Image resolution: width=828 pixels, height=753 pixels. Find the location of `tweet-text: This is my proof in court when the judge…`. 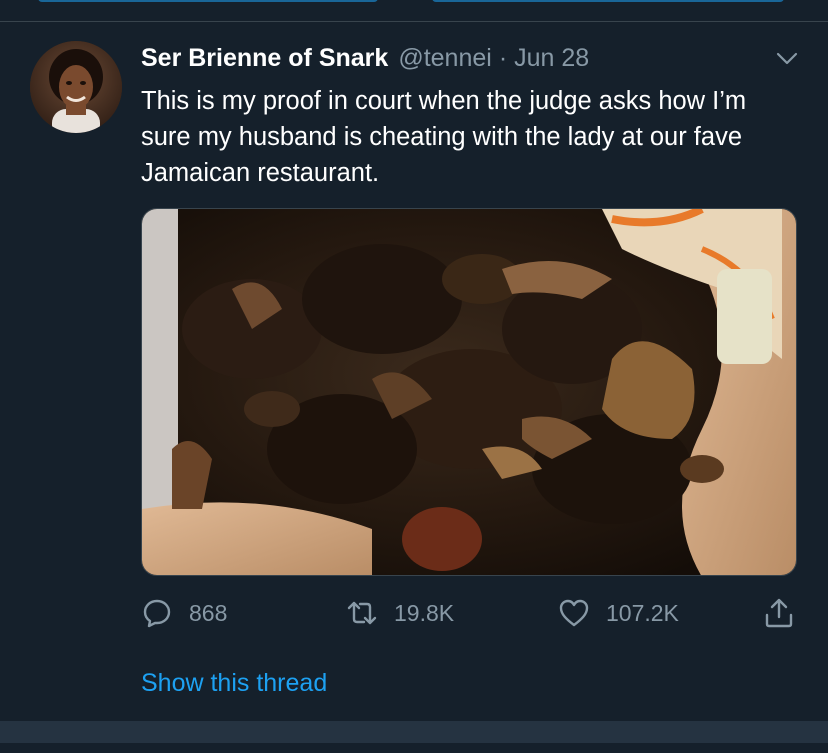

tweet-text: This is my proof in court when the judge… is located at coordinates (444, 137).